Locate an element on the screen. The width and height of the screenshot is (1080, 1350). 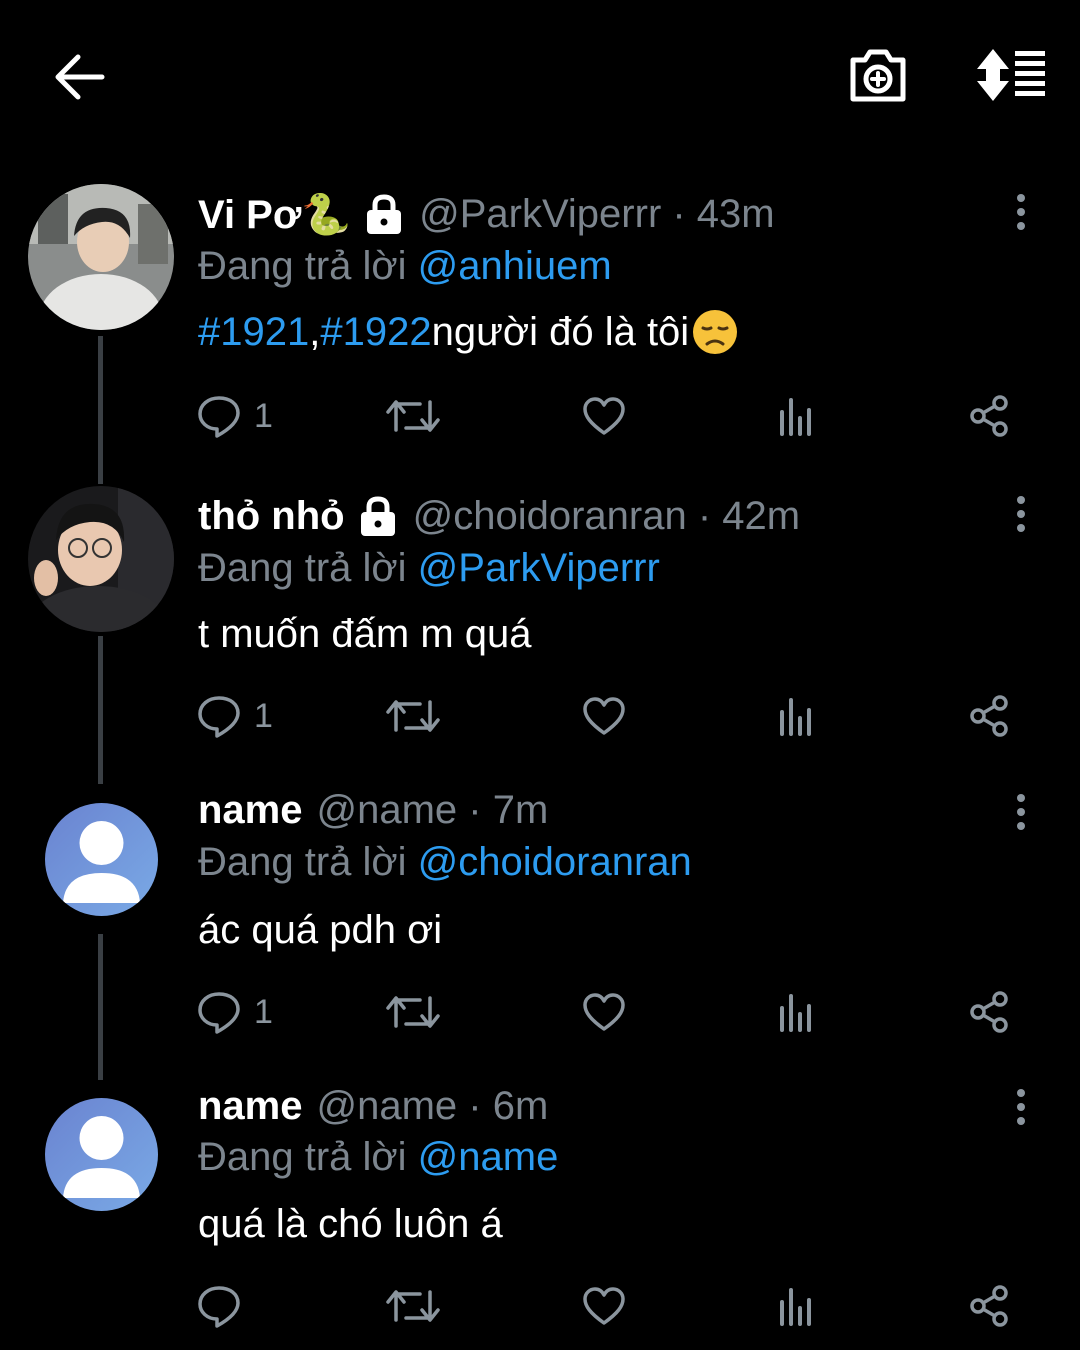
add-media-button is located at coordinates (878, 75).